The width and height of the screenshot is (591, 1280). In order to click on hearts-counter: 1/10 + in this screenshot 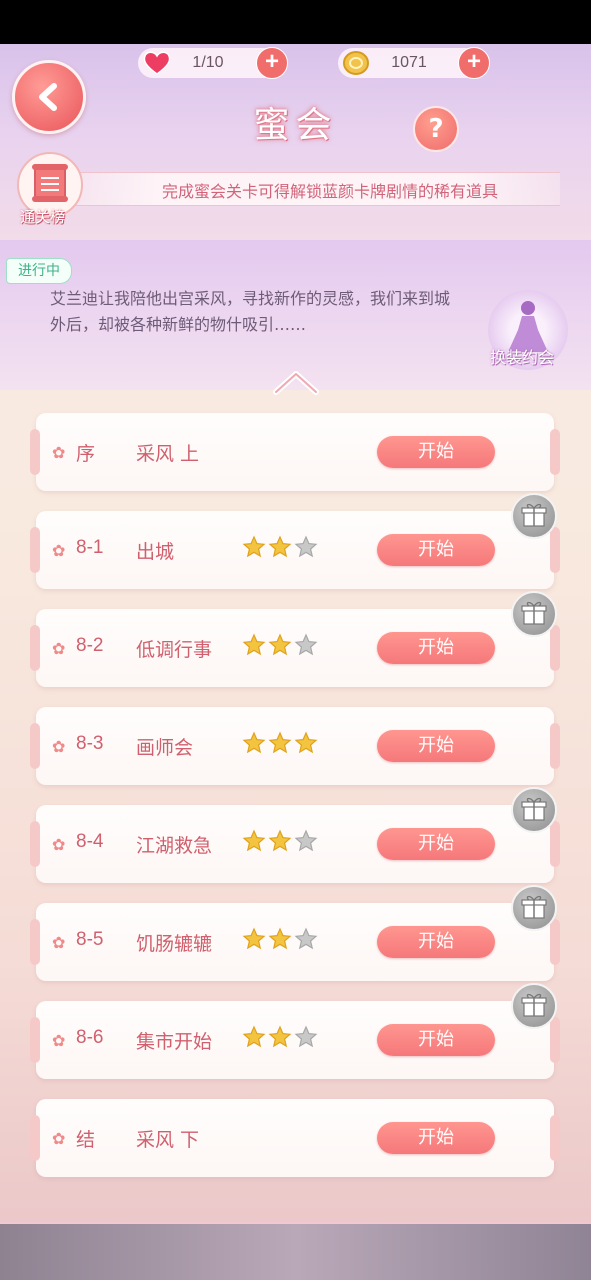, I will do `click(213, 63)`.